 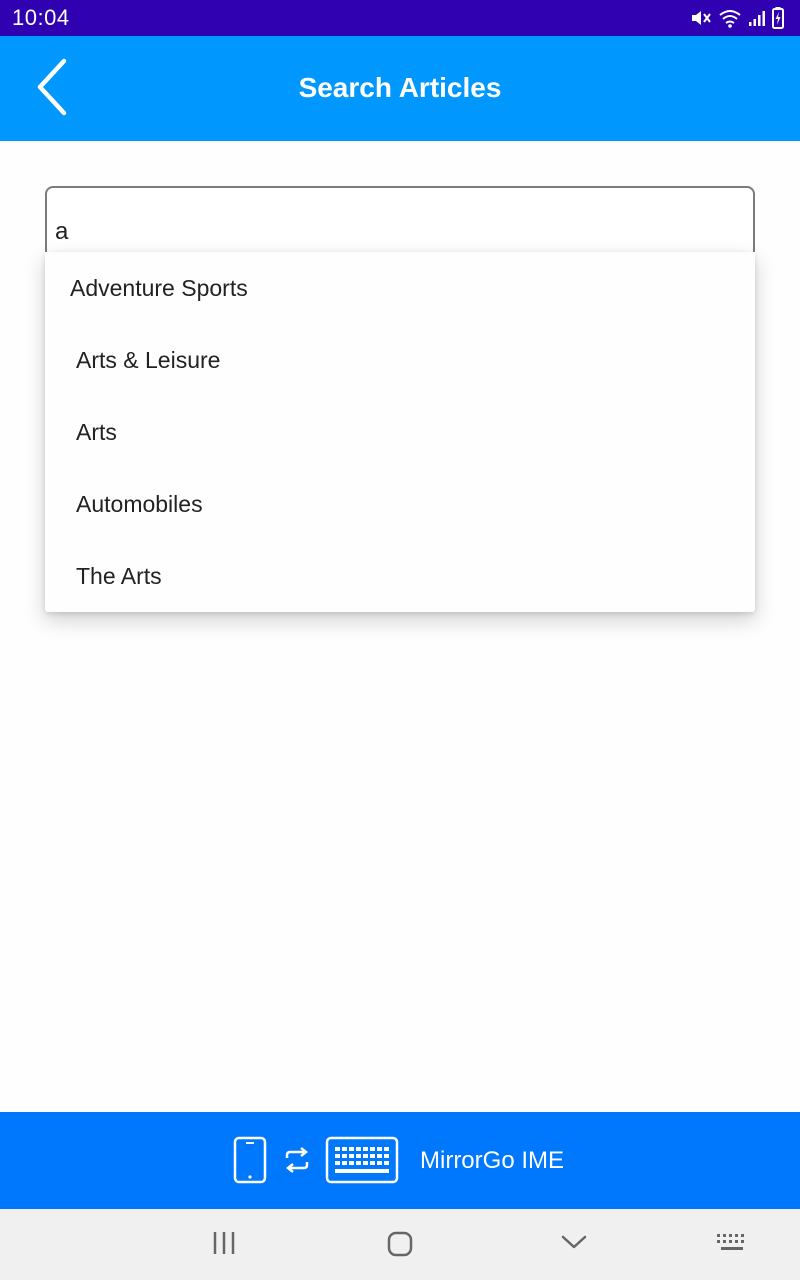 What do you see at coordinates (297, 1162) in the screenshot?
I see `swap-icon` at bounding box center [297, 1162].